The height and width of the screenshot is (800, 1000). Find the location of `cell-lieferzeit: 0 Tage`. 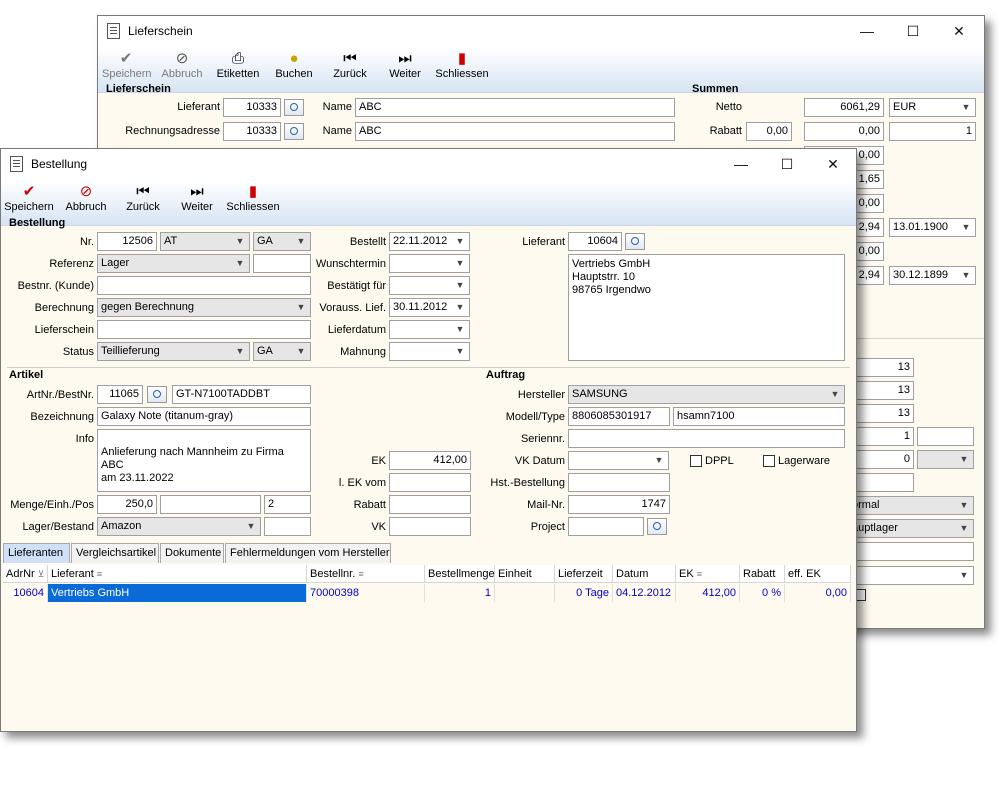

cell-lieferzeit: 0 Tage is located at coordinates (584, 593).